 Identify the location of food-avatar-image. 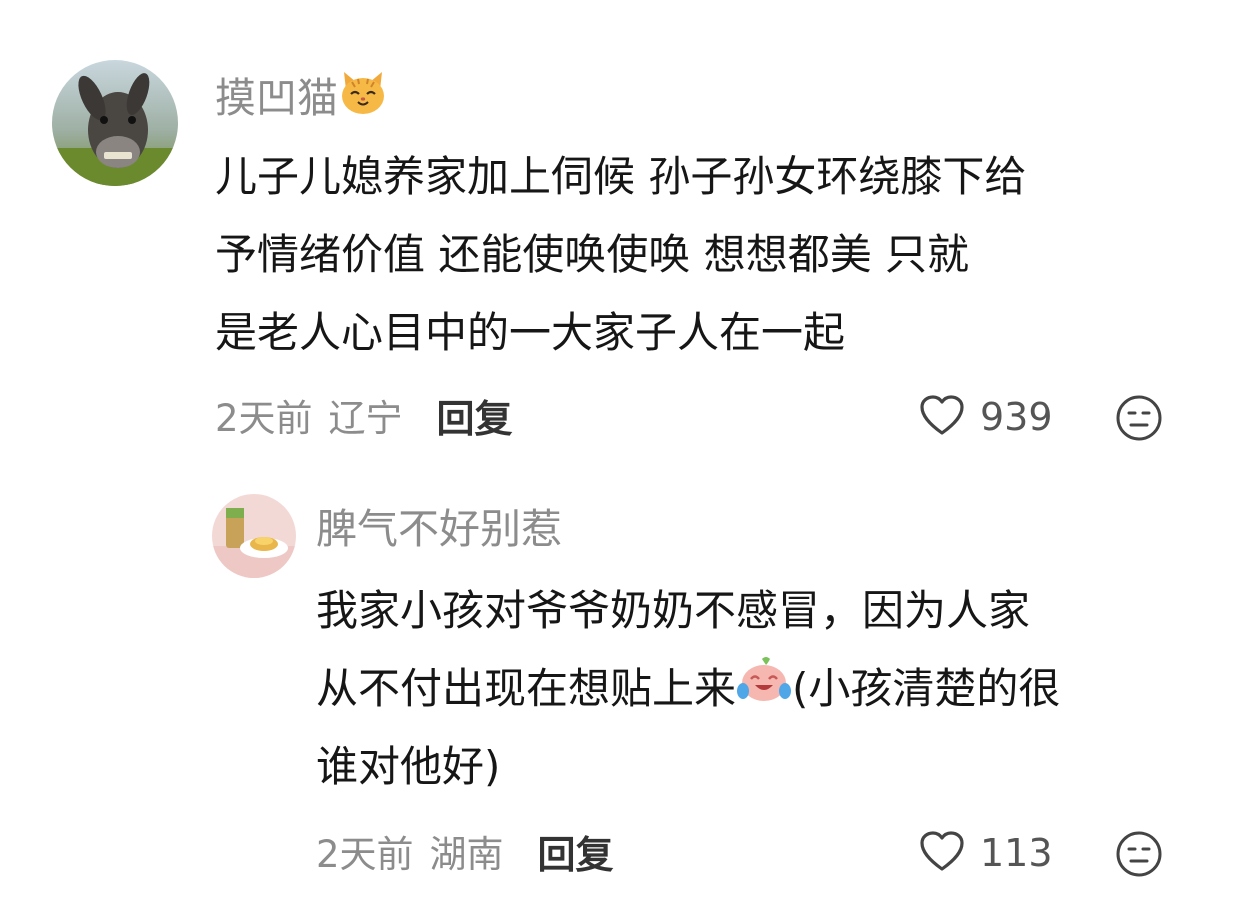
(254, 536).